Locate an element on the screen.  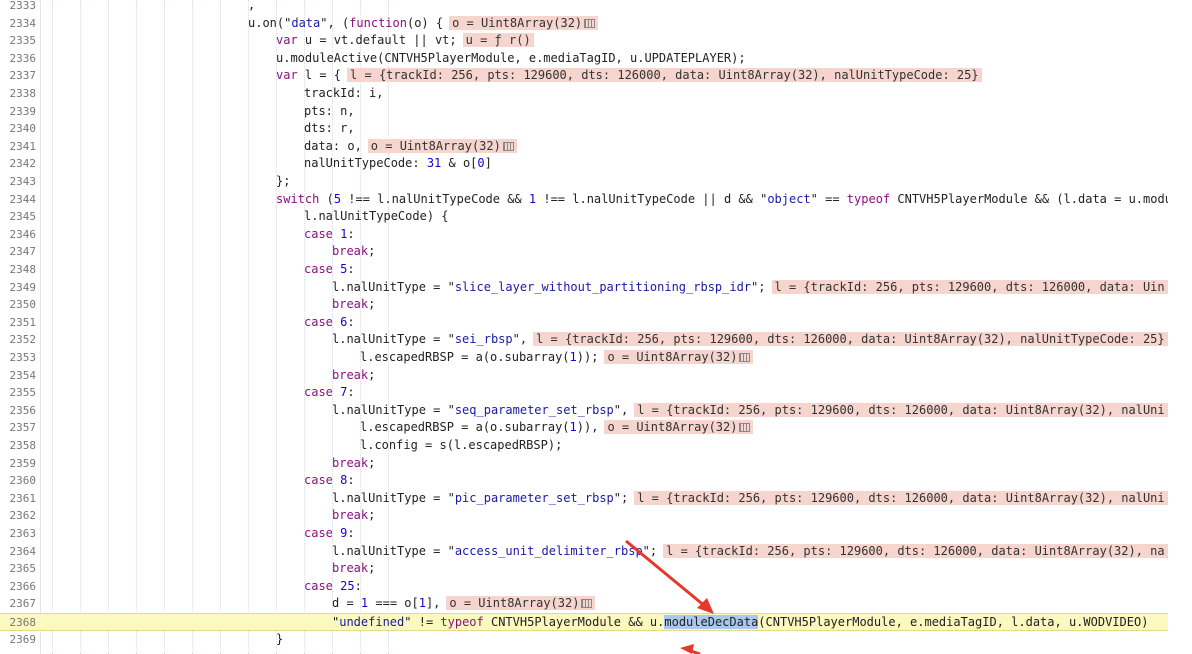
line-number: 2367 is located at coordinates (18, 604).